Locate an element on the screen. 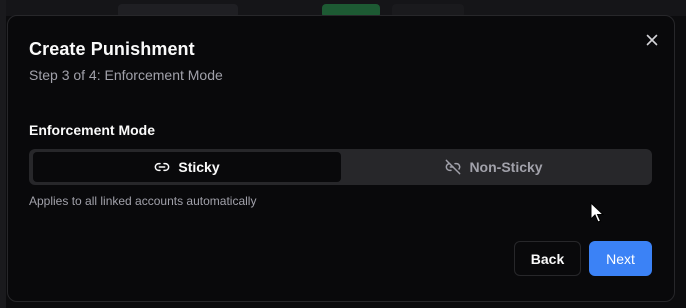 The width and height of the screenshot is (686, 308). link-icon is located at coordinates (162, 167).